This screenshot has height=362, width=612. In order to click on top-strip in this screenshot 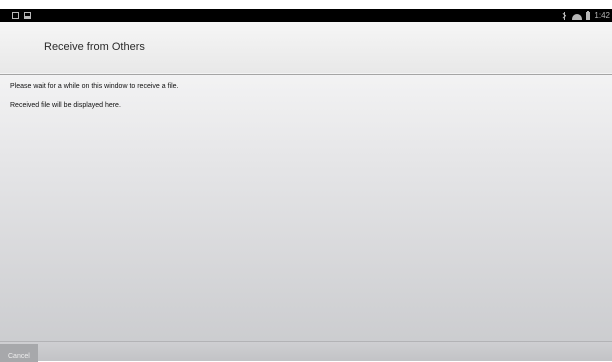, I will do `click(306, 4)`.